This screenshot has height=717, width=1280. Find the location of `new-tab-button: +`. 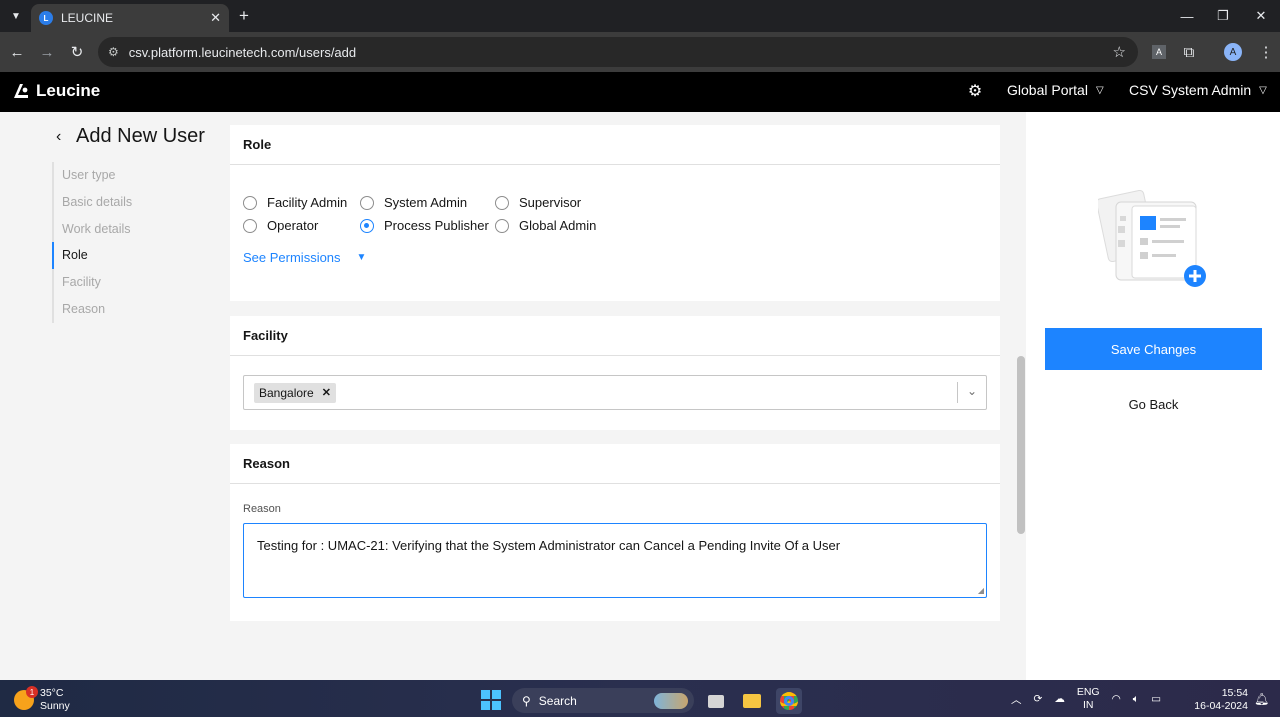

new-tab-button: + is located at coordinates (244, 16).